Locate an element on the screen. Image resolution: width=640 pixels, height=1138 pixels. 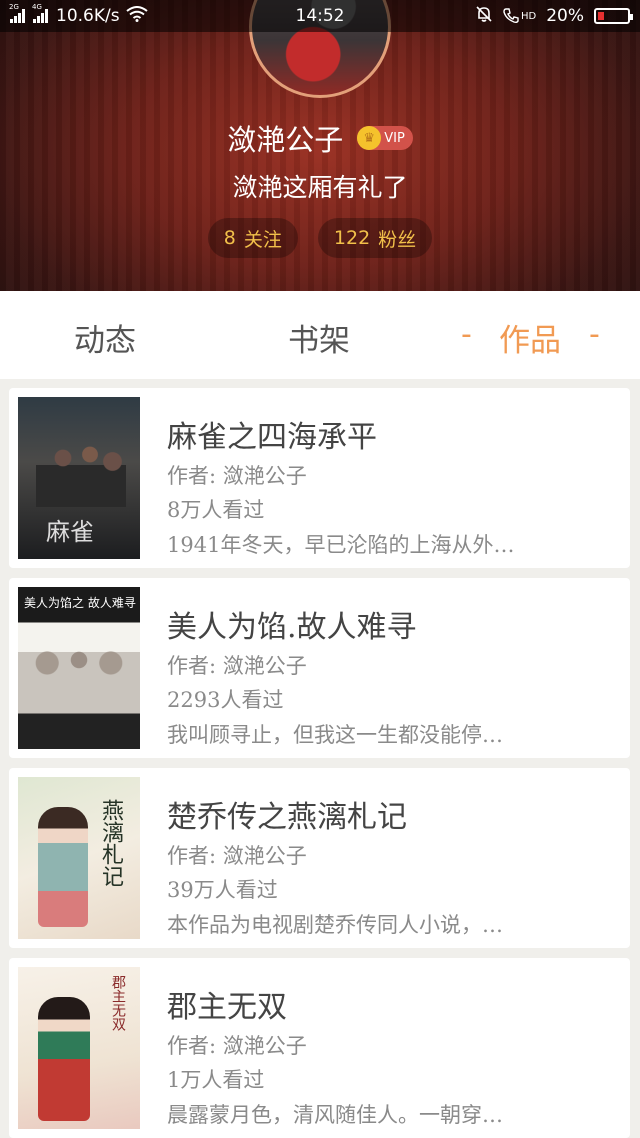
book-cover: 麻雀 is located at coordinates (79, 478).